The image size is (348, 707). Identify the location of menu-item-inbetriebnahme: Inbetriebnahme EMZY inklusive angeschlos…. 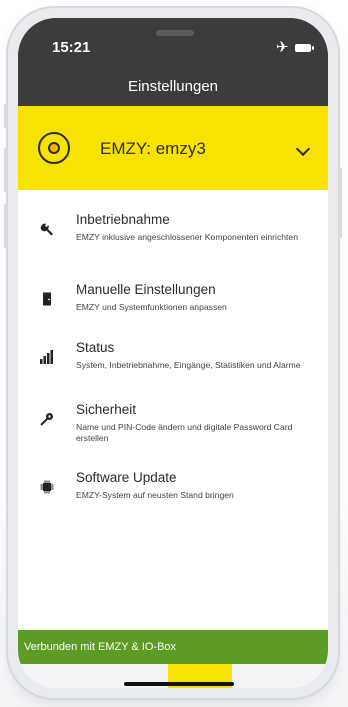
(173, 239).